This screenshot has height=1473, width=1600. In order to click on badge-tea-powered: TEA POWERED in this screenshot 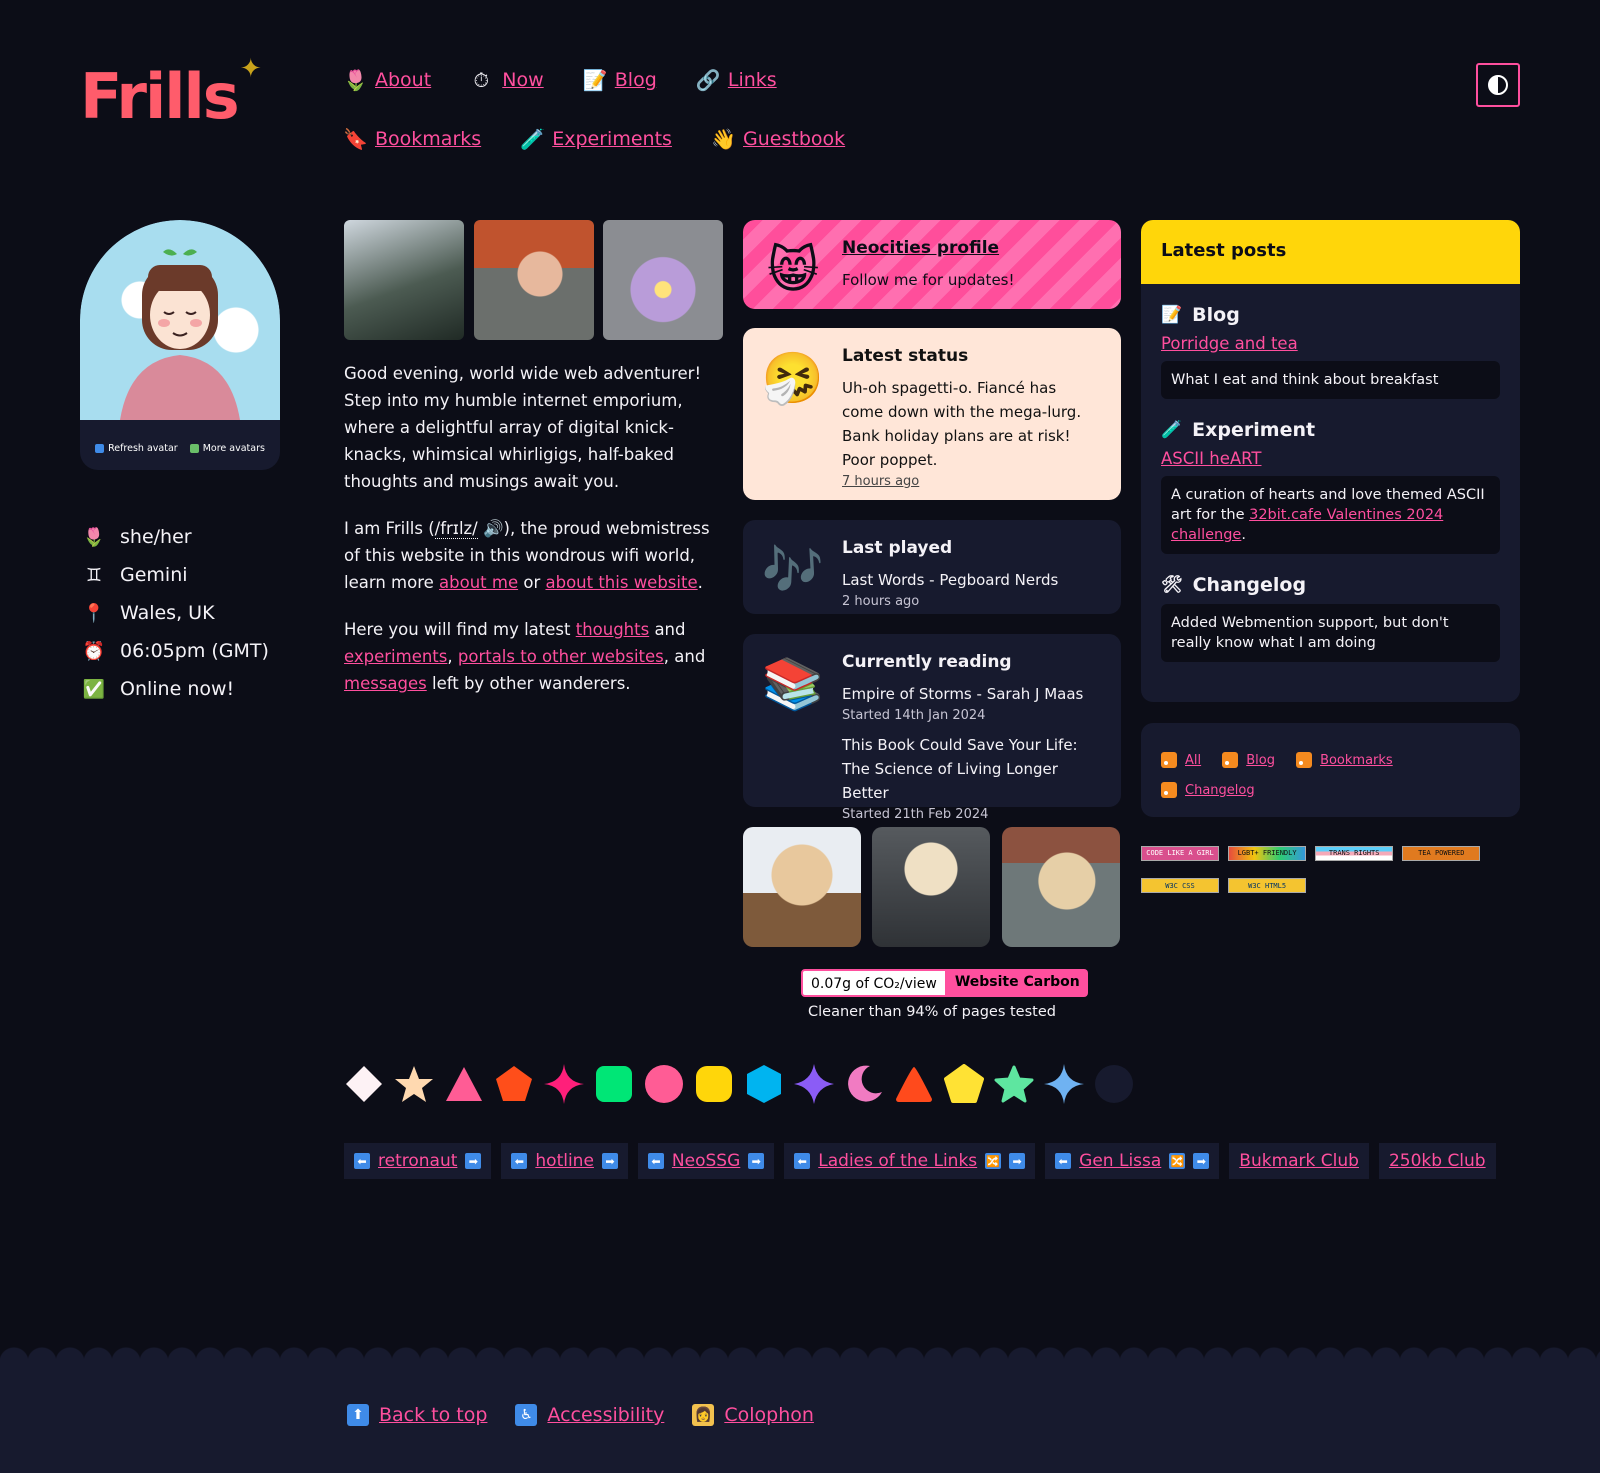, I will do `click(1441, 853)`.